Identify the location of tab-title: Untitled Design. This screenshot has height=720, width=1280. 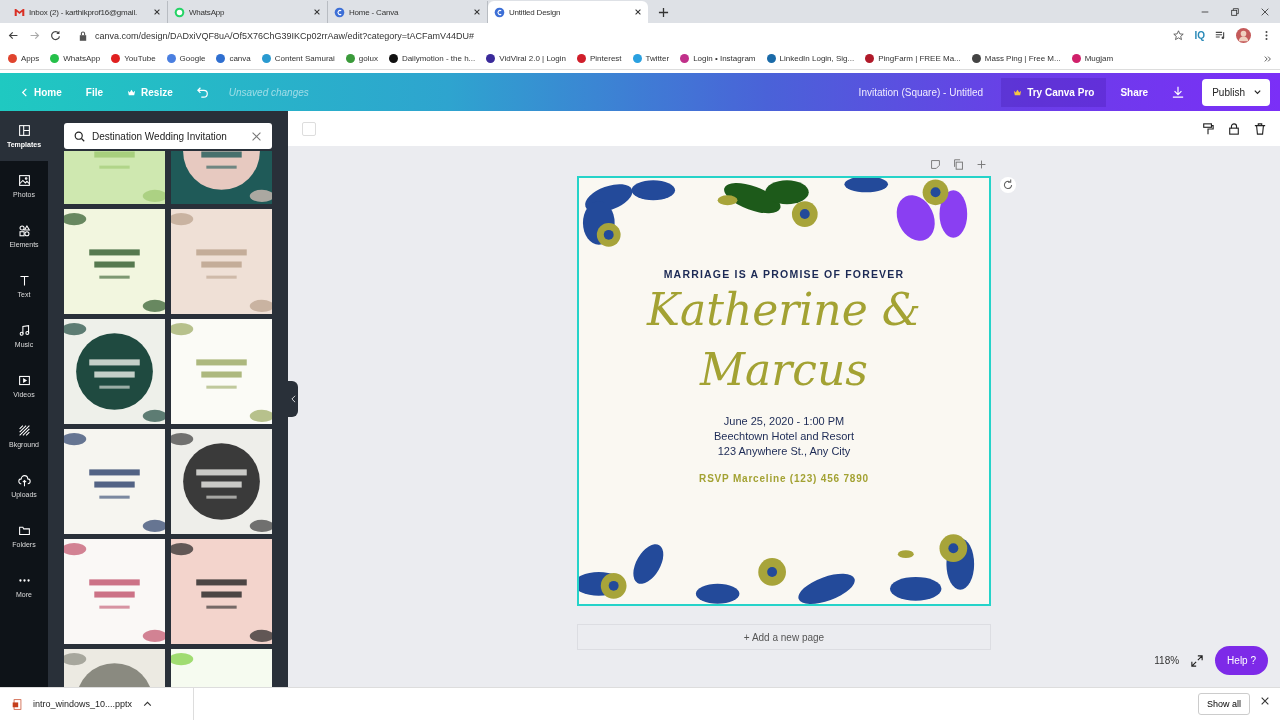
(535, 12).